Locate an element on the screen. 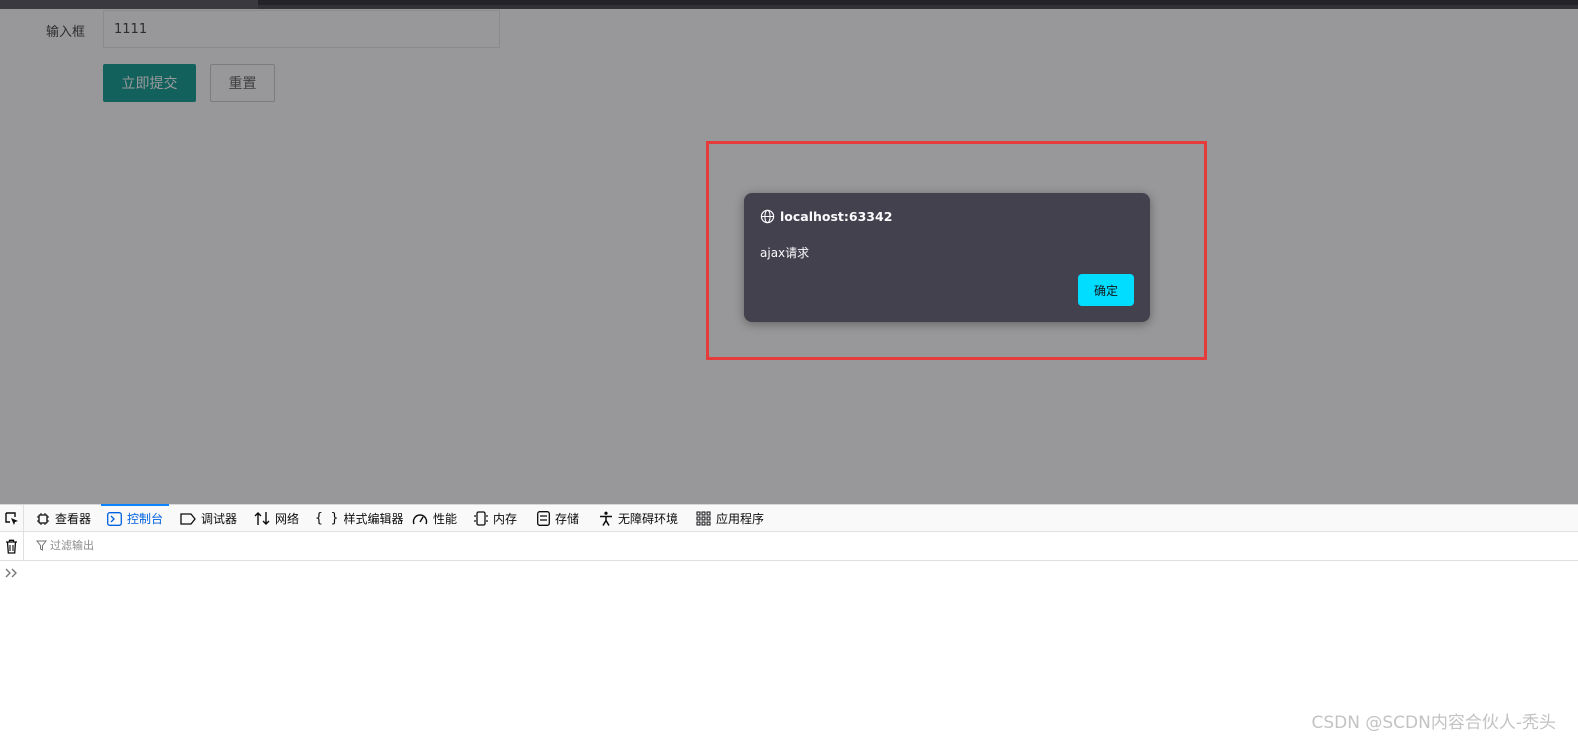 The image size is (1578, 744). trash-icon is located at coordinates (11, 546).